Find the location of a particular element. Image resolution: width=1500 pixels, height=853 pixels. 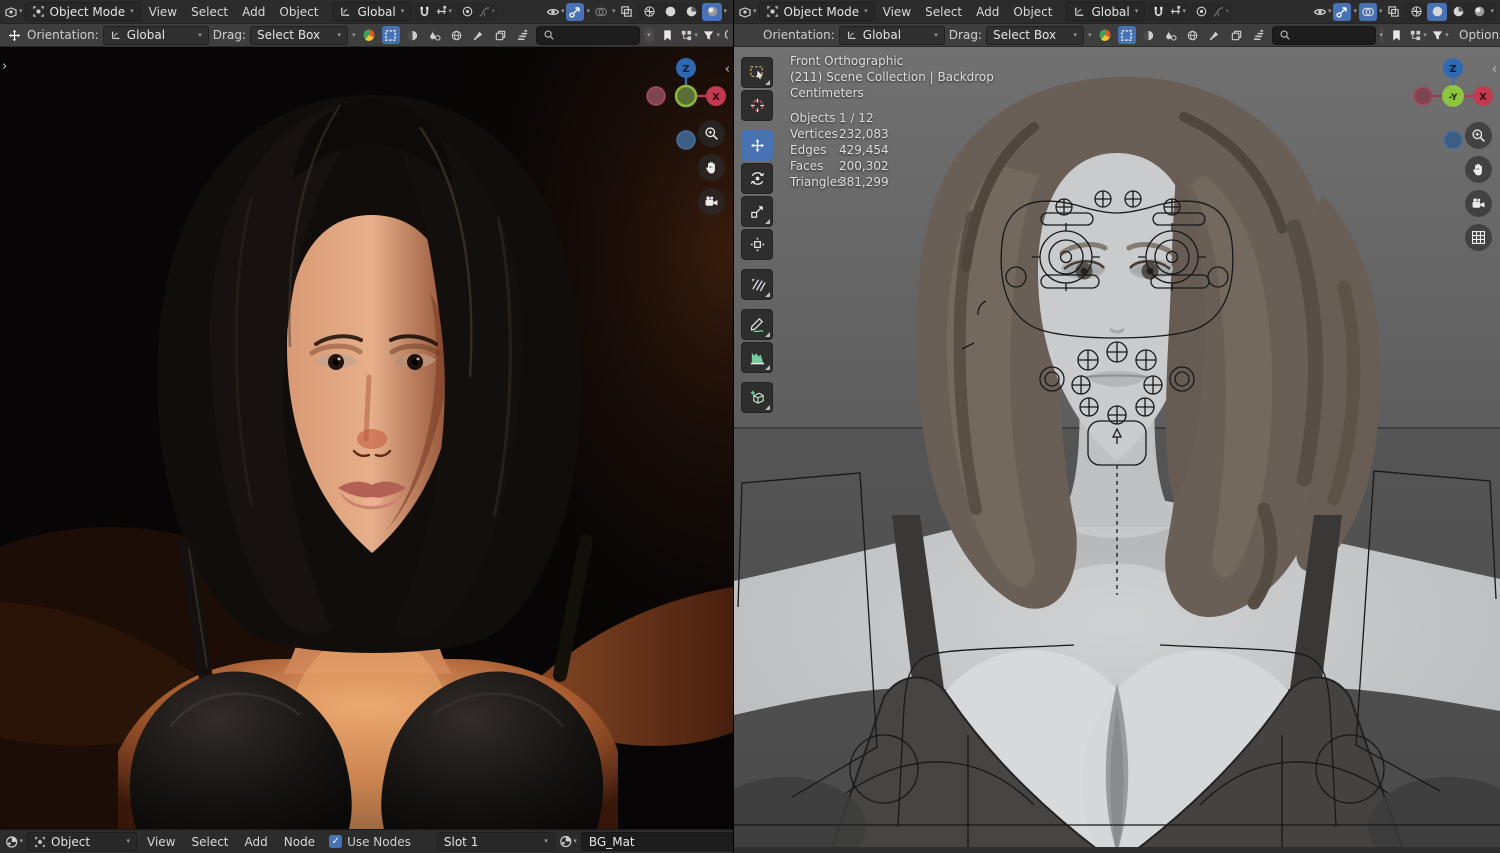

use-nodes-checkbox: ✓ Use Nodes is located at coordinates (370, 842).